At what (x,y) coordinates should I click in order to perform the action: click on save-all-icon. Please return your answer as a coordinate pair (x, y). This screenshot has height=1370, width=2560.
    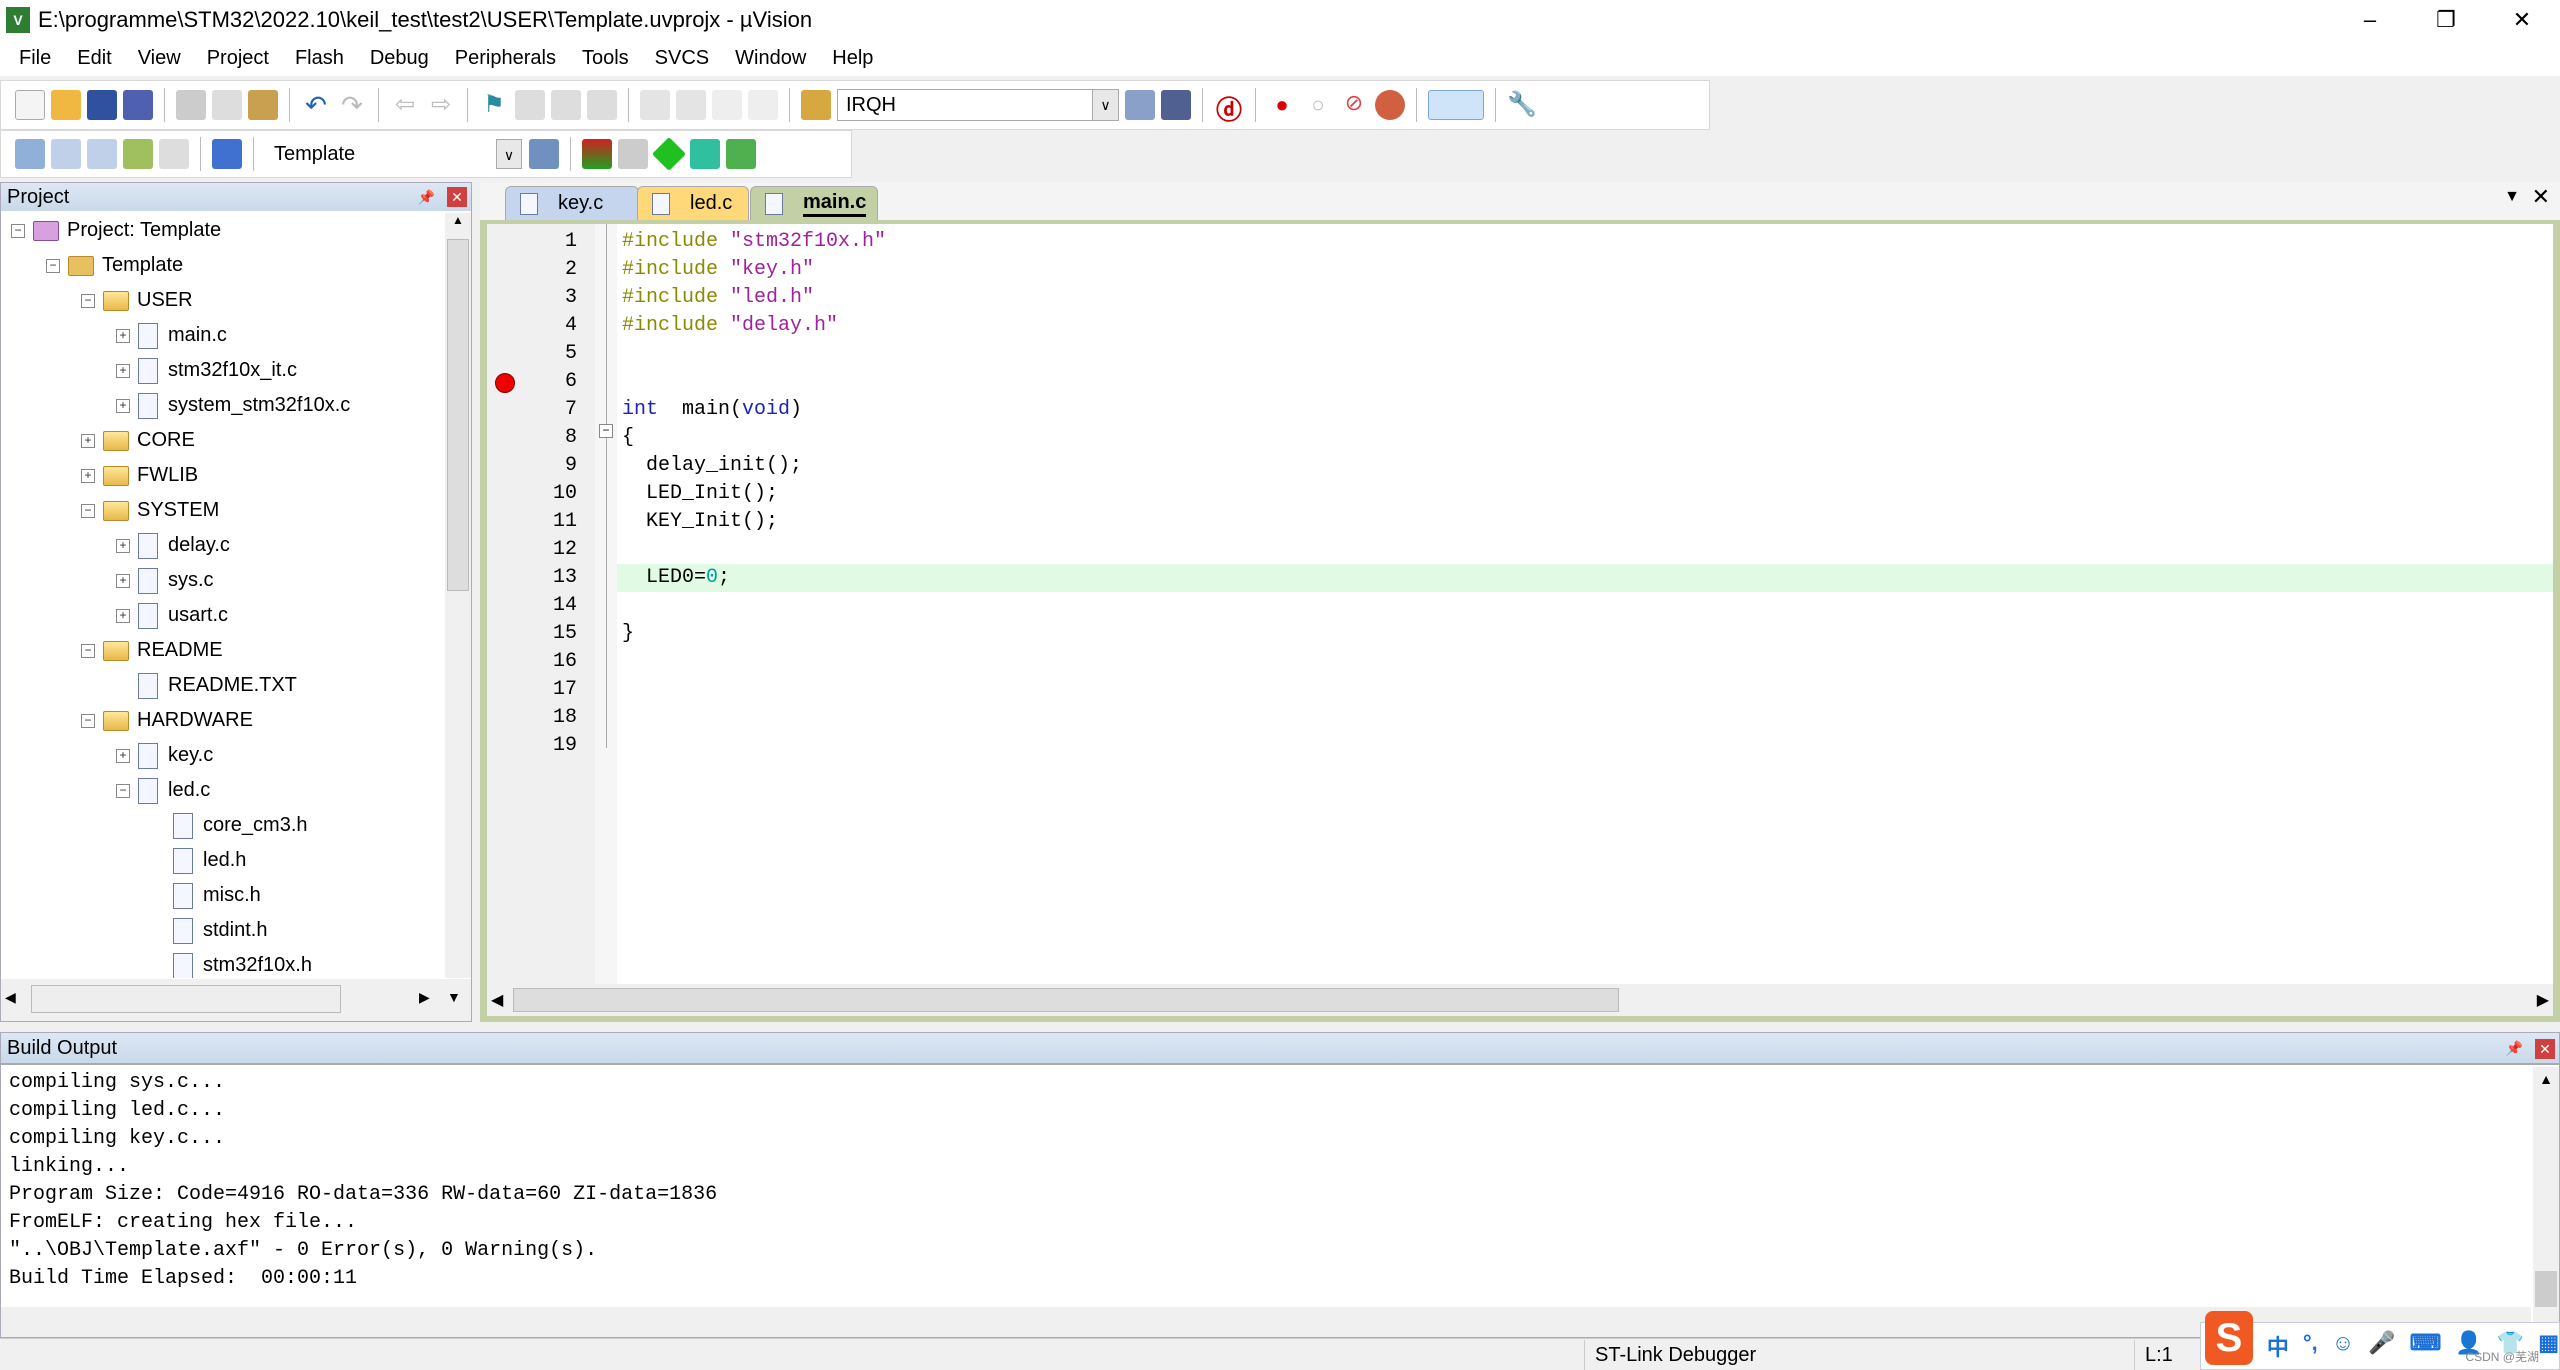
    Looking at the image, I should click on (138, 105).